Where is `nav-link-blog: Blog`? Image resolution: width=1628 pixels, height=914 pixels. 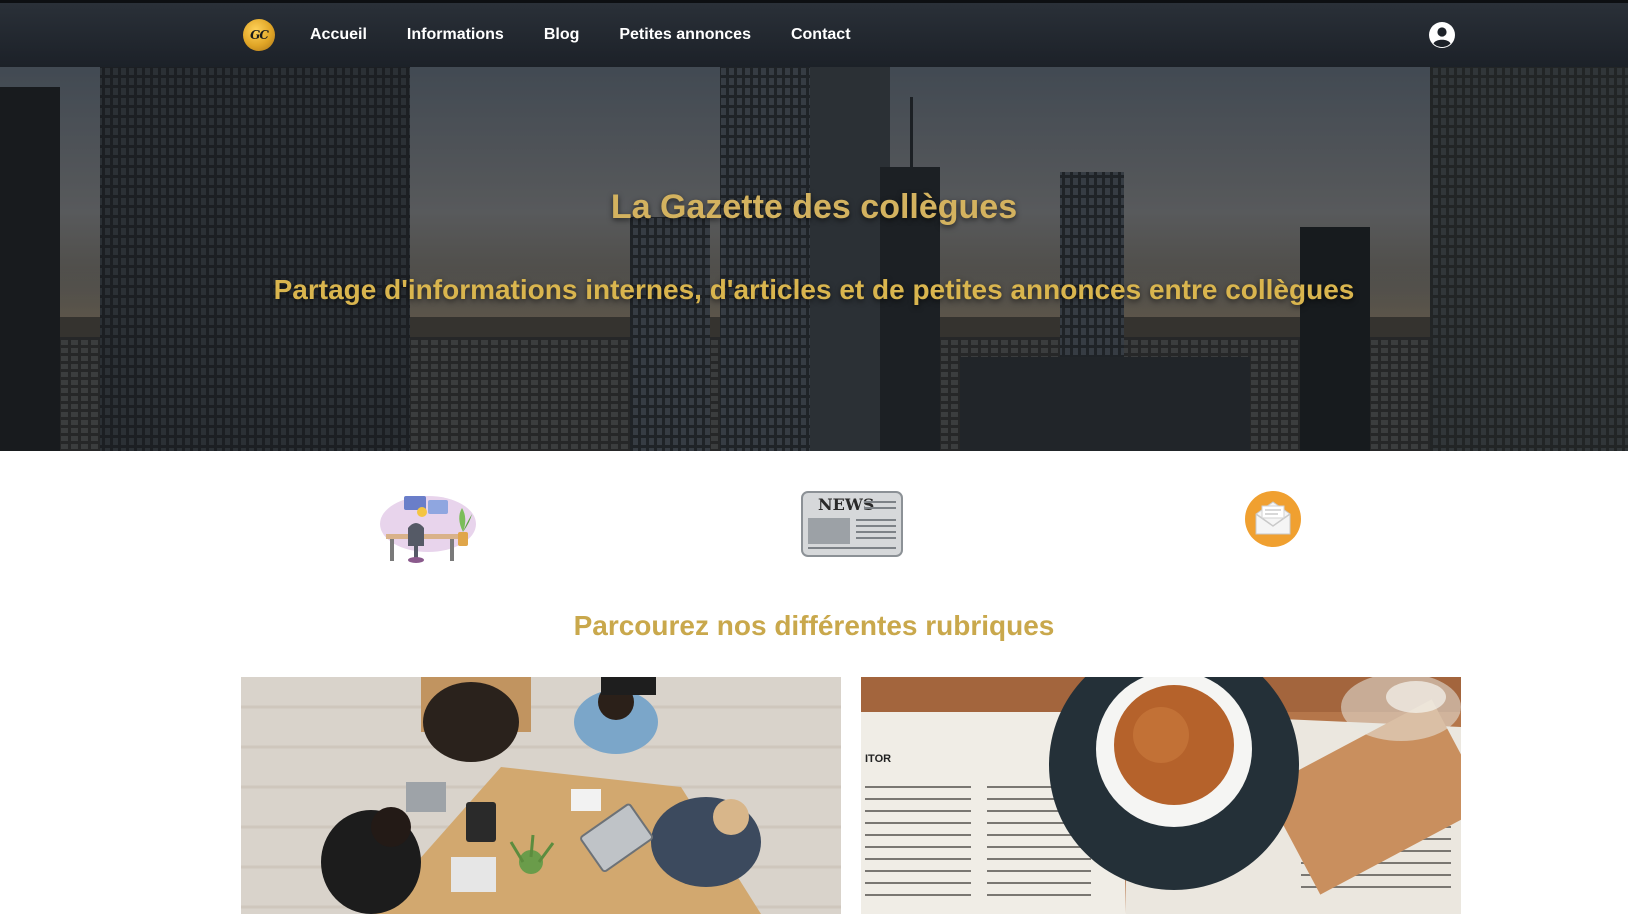 nav-link-blog: Blog is located at coordinates (562, 35).